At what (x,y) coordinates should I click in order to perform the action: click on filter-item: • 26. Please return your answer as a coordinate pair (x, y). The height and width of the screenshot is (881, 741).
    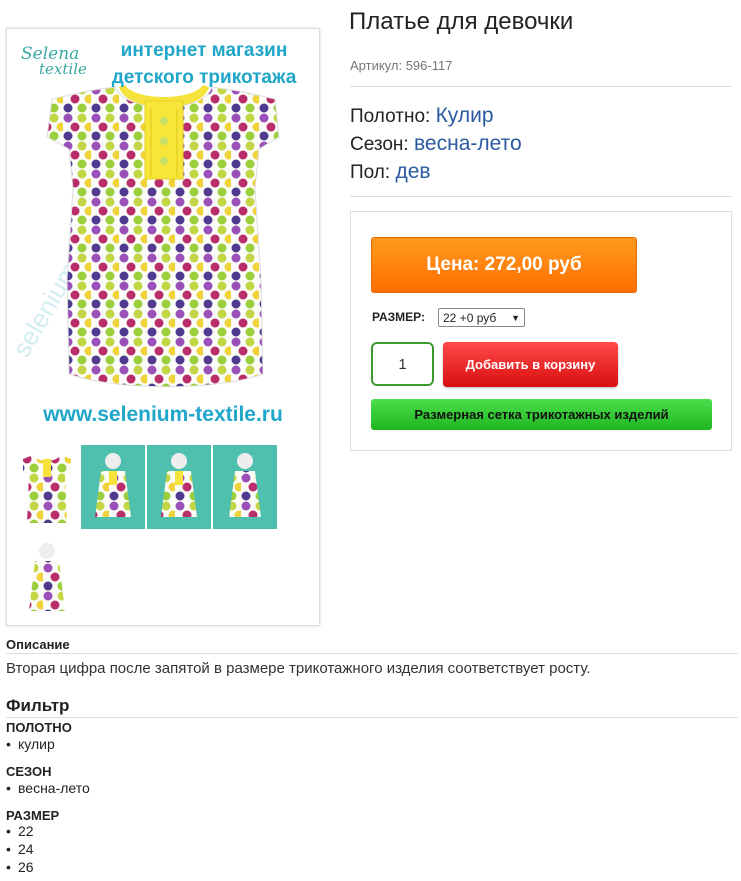
    Looking at the image, I should click on (20, 867).